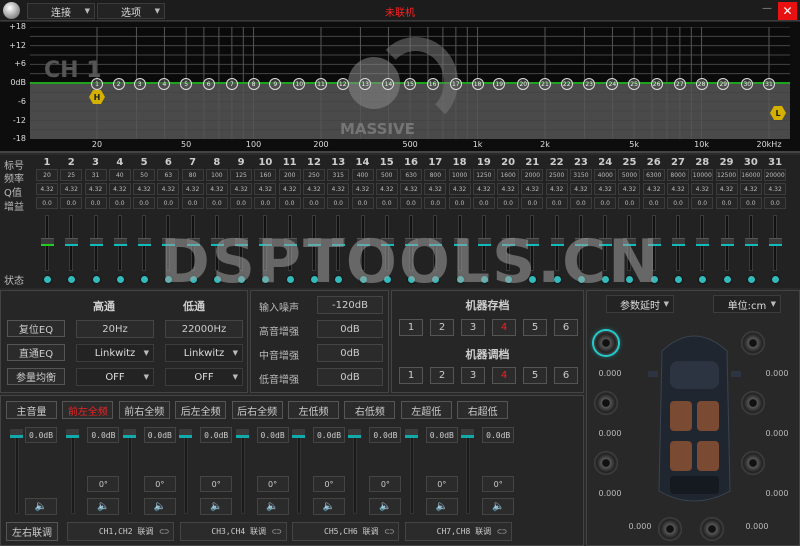  What do you see at coordinates (411, 375) in the screenshot?
I see `load-preset-button: 1` at bounding box center [411, 375].